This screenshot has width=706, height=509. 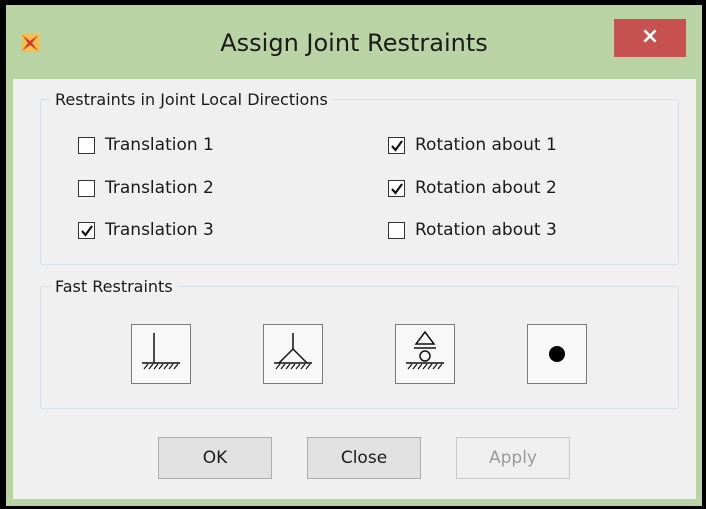 I want to click on close-icon: ×, so click(x=650, y=36).